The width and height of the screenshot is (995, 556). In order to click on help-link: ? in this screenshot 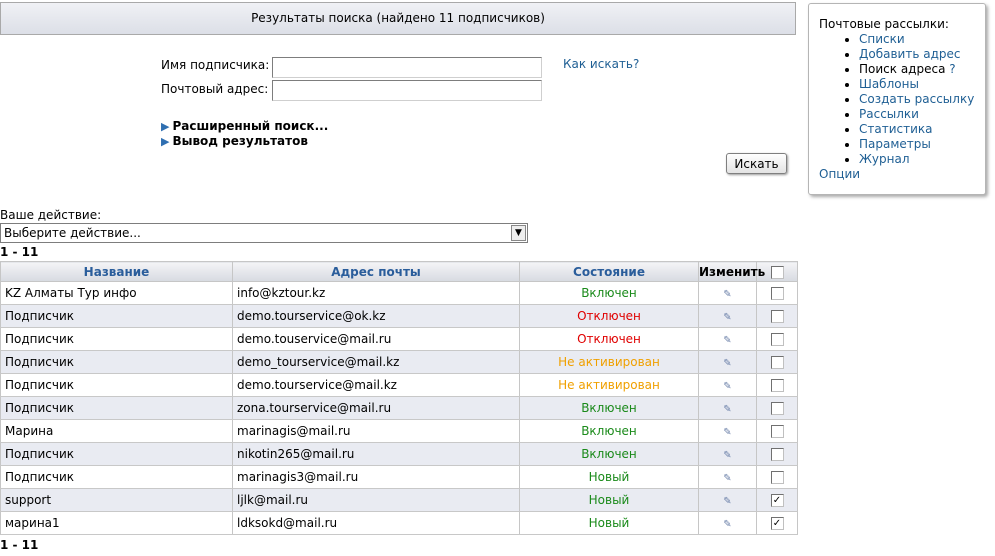, I will do `click(952, 69)`.